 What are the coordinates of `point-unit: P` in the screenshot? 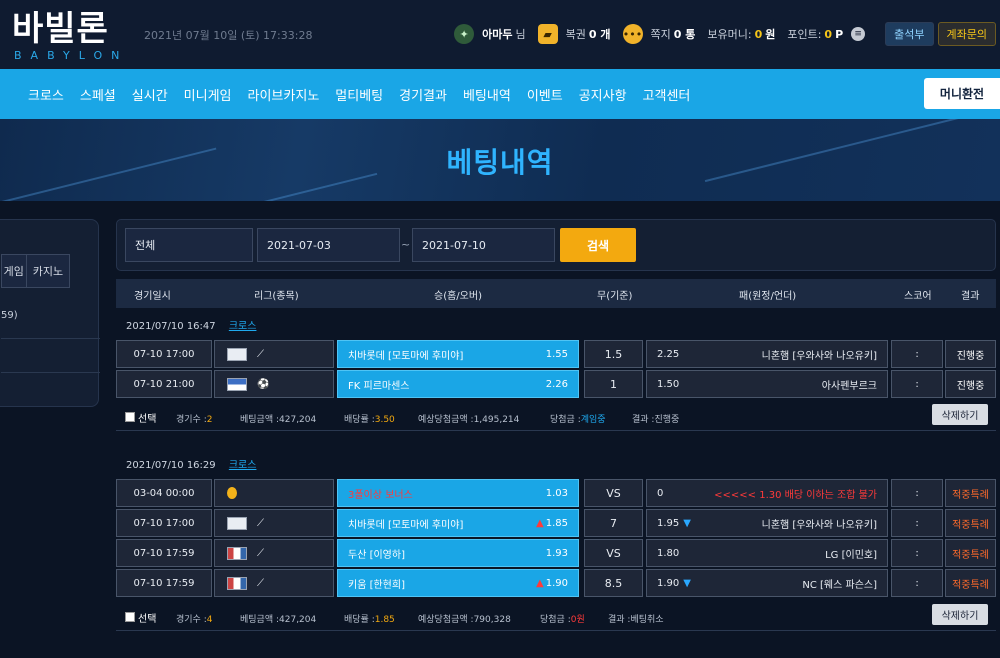 It's located at (839, 34).